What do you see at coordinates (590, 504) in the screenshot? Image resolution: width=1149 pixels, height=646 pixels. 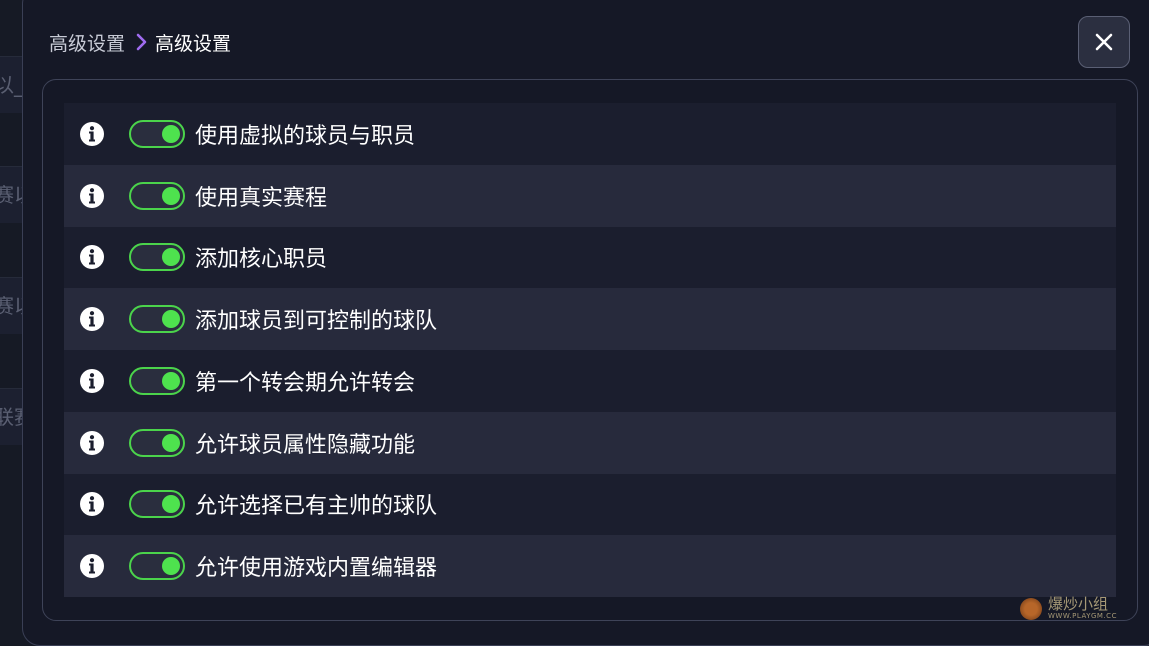 I see `setting-row-7: 允许选择已有主帅的球队` at bounding box center [590, 504].